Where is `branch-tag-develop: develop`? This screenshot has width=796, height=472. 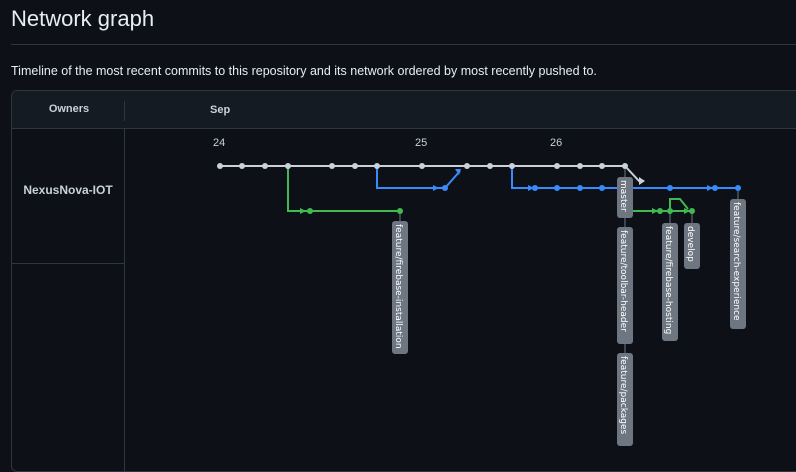 branch-tag-develop: develop is located at coordinates (692, 241).